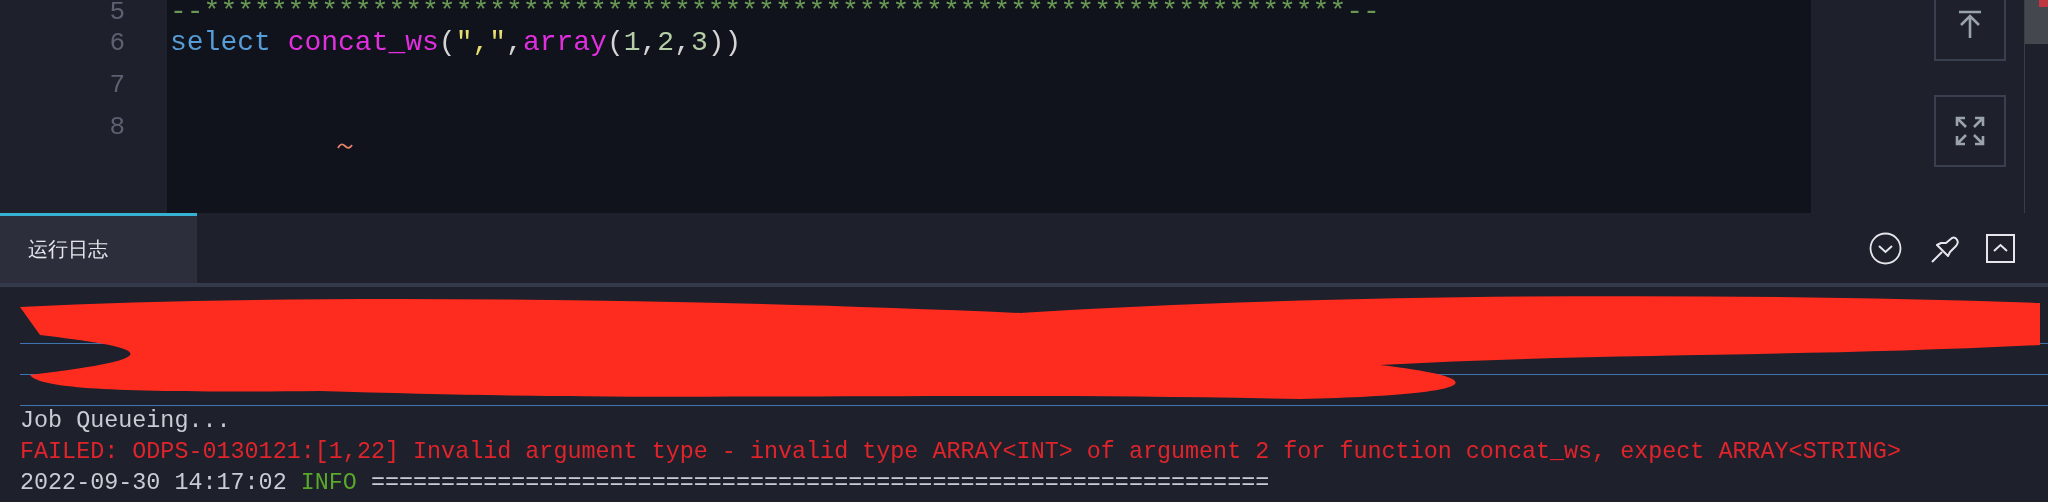 The height and width of the screenshot is (502, 2048). I want to click on fullscreen-button, so click(1970, 131).